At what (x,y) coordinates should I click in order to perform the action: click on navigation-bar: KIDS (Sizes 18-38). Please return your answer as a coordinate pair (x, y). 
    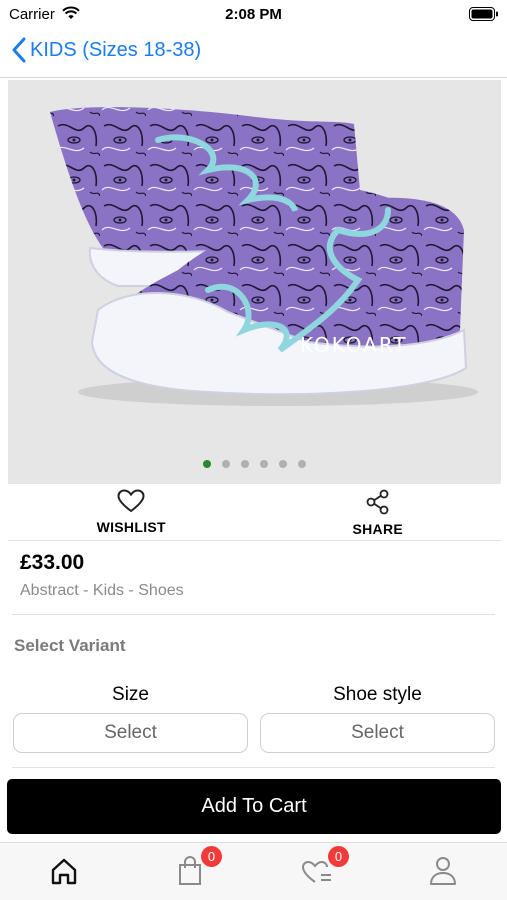
    Looking at the image, I should click on (253, 53).